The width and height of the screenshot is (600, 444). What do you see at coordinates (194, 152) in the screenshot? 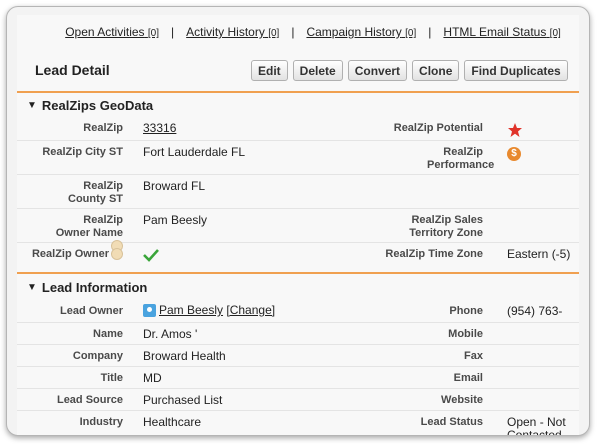
I see `city-value: Fort Lauderdale FL` at bounding box center [194, 152].